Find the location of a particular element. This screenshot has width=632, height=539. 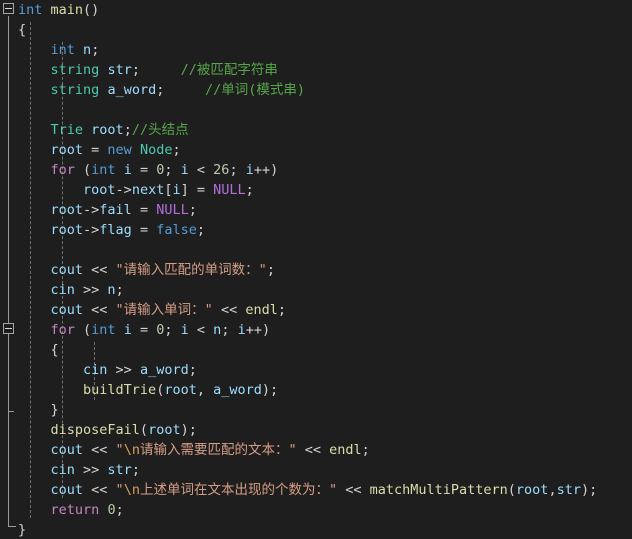

fold-for-loop-icon is located at coordinates (8, 328).